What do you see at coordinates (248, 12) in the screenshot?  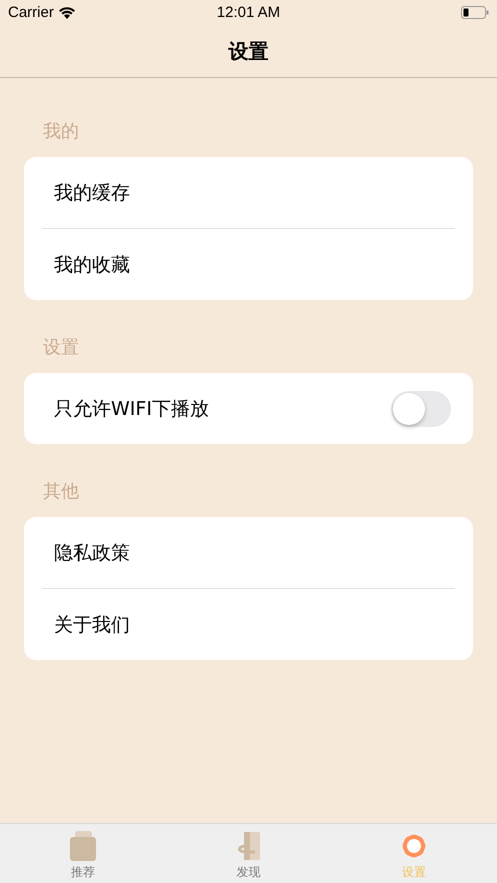 I see `clock-time: 12:01 AM` at bounding box center [248, 12].